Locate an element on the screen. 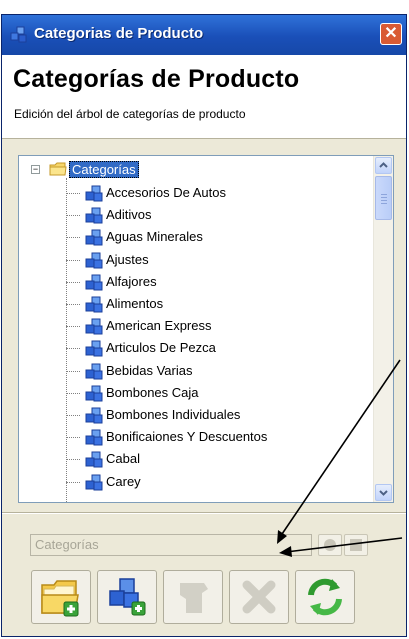  add-folder-button is located at coordinates (61, 597).